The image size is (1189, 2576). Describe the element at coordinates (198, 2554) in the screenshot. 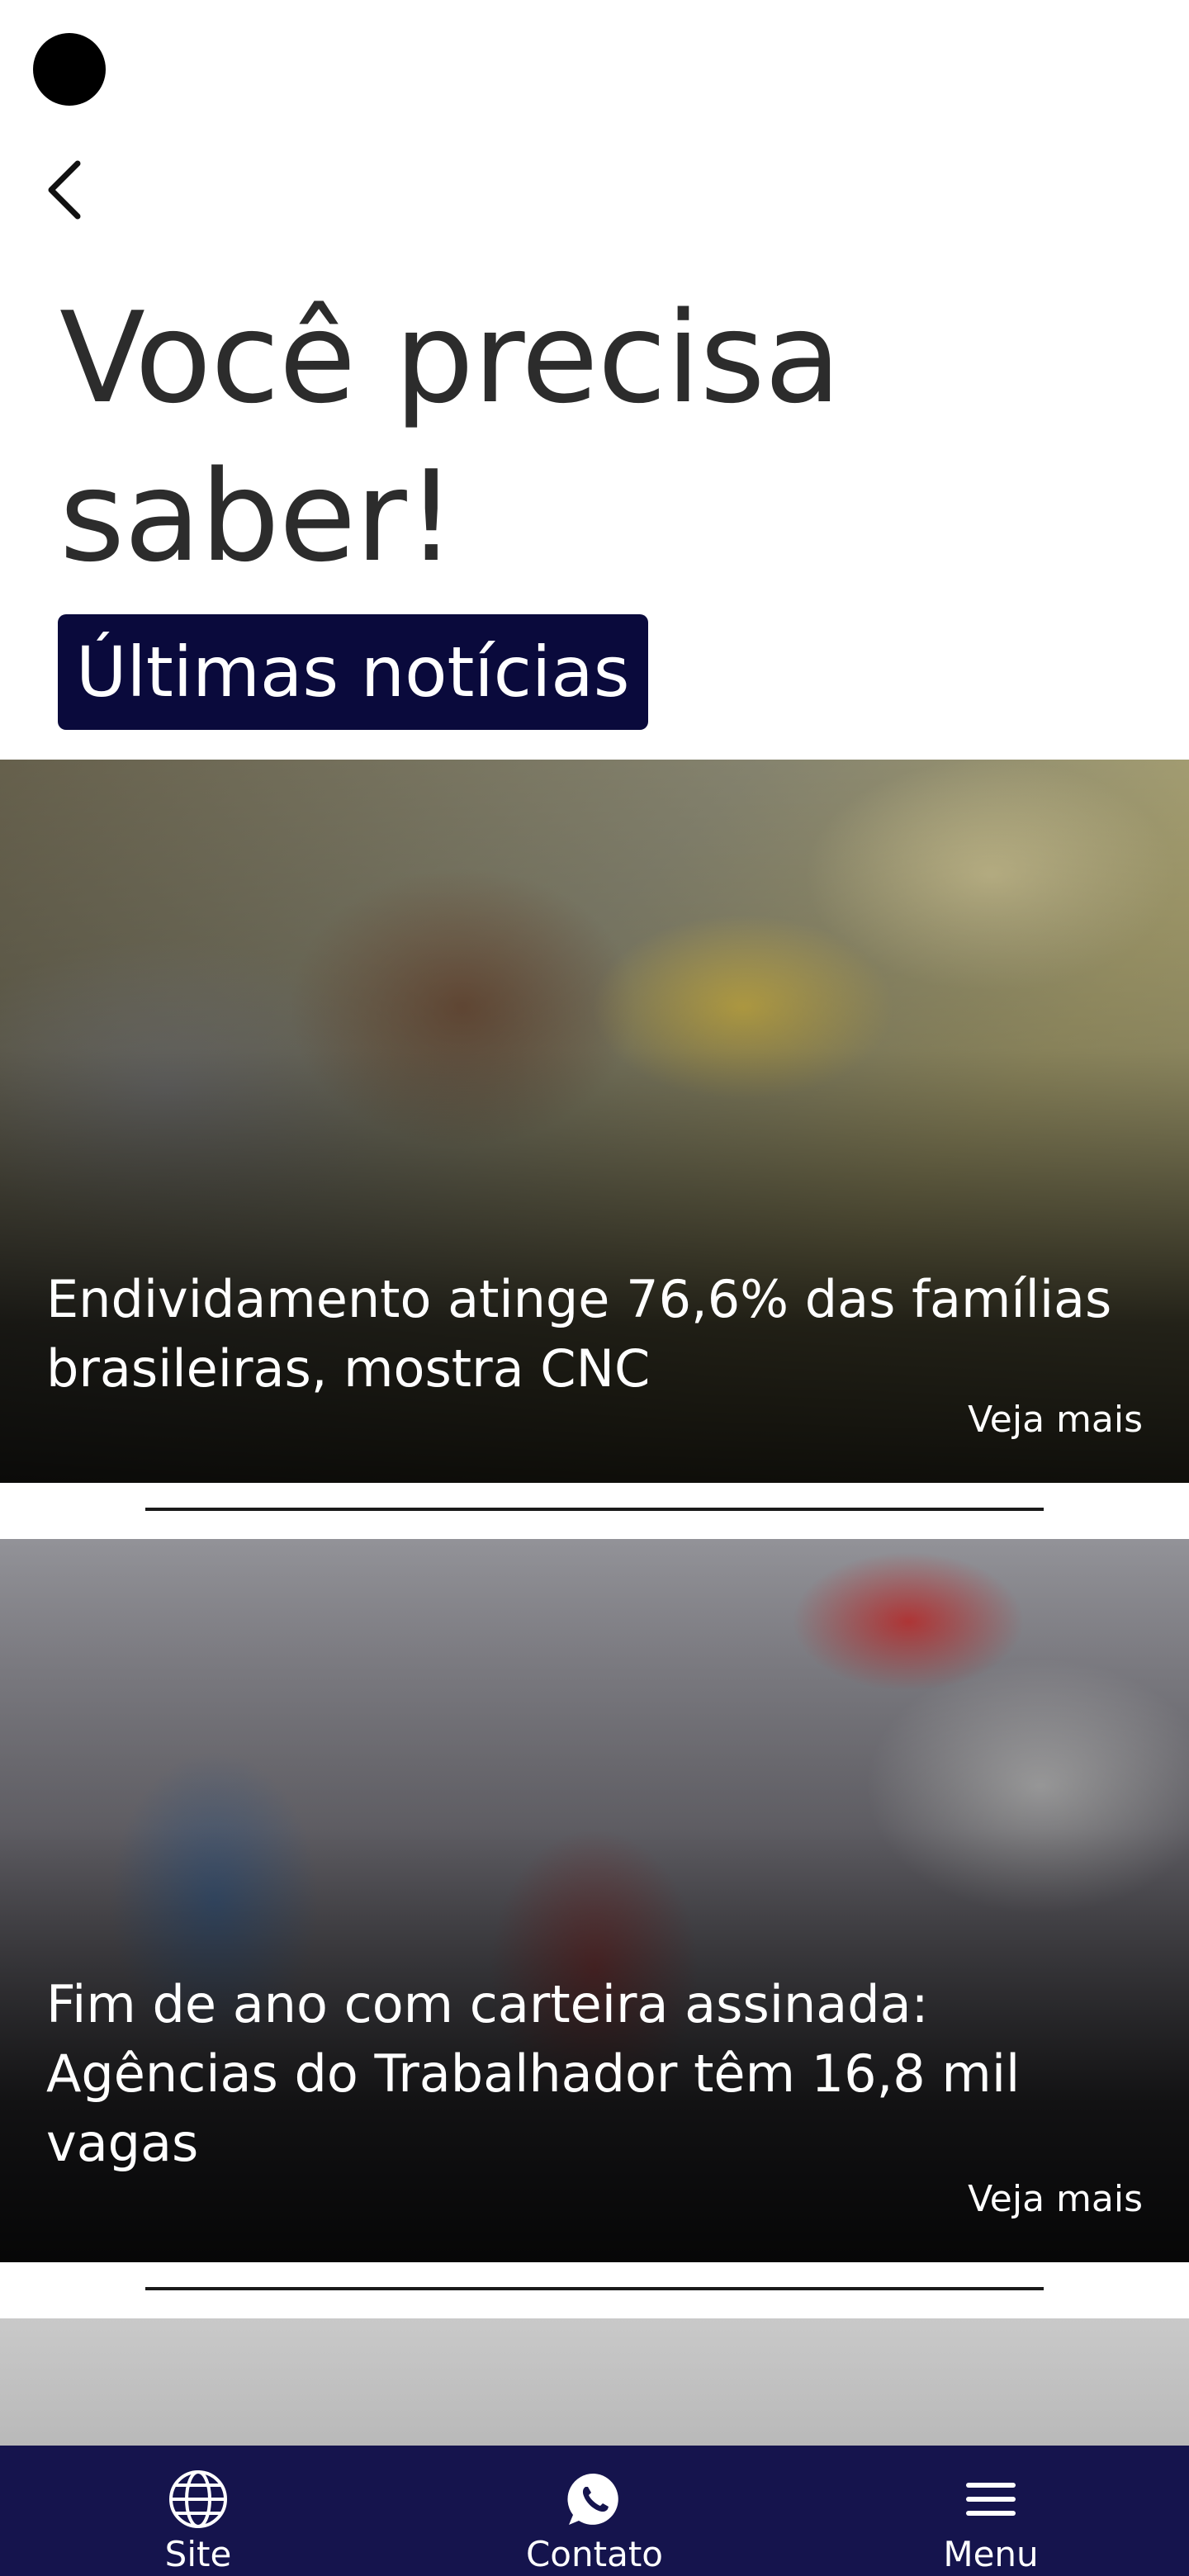

I see `nav-label: Site` at that location.